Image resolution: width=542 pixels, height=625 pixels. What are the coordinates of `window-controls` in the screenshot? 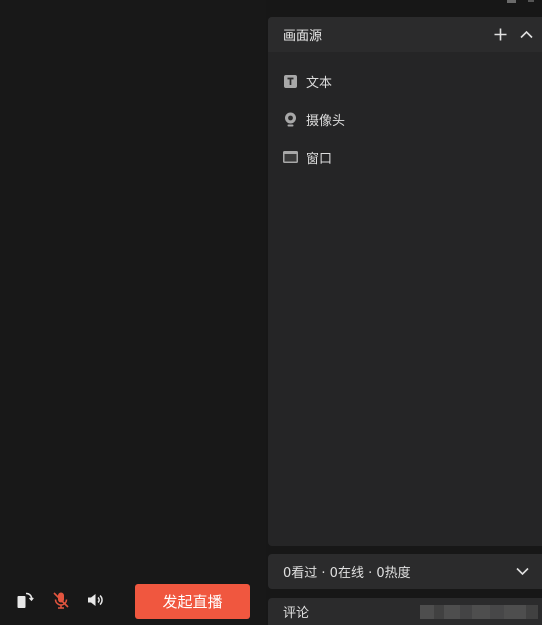 It's located at (522, 3).